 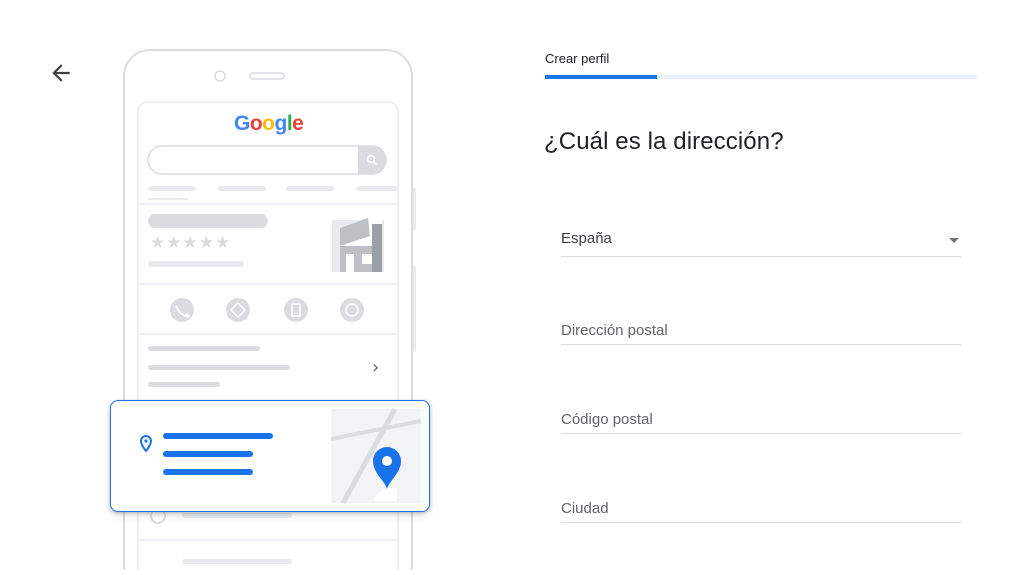 I want to click on postal-code-field, so click(x=761, y=419).